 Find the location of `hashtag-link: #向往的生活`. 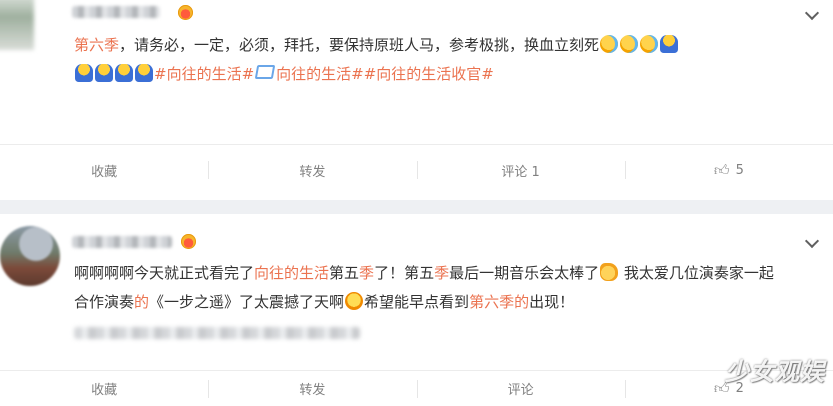

hashtag-link: #向往的生活 is located at coordinates (408, 74).